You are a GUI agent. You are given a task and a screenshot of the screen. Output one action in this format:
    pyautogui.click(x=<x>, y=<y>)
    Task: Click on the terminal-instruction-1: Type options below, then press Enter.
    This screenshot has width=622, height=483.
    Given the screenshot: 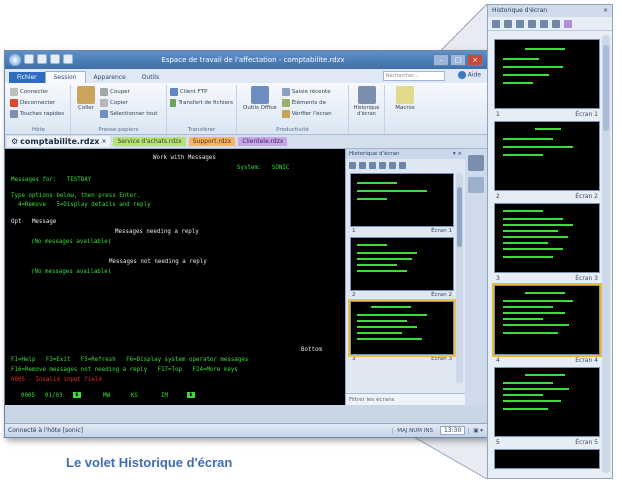 What is the action you would take?
    pyautogui.click(x=76, y=196)
    